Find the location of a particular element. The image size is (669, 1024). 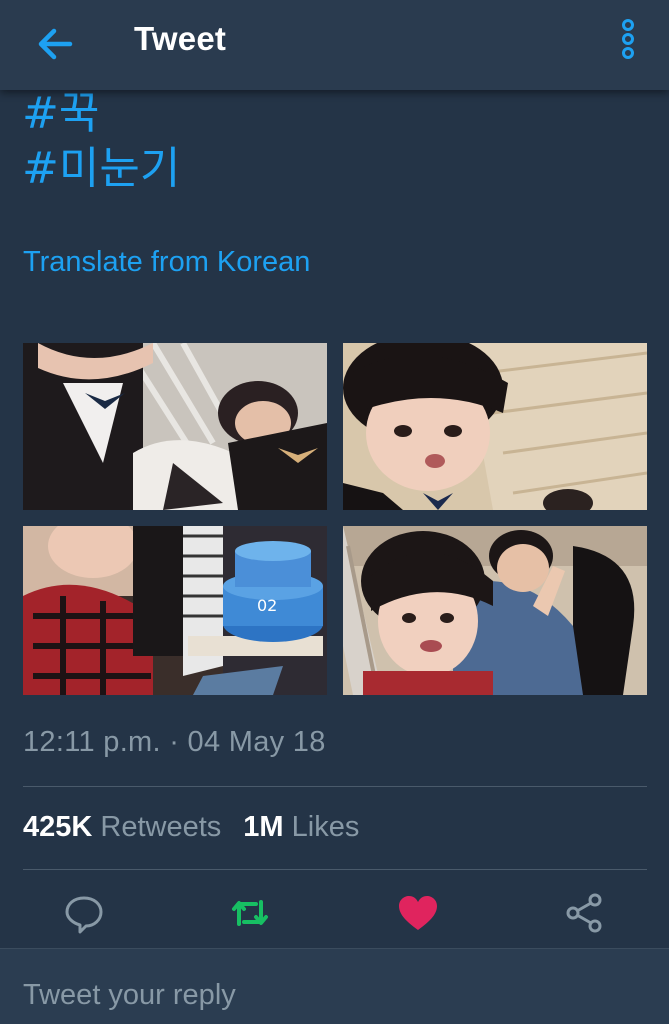

top-bar: Tweet is located at coordinates (334, 45).